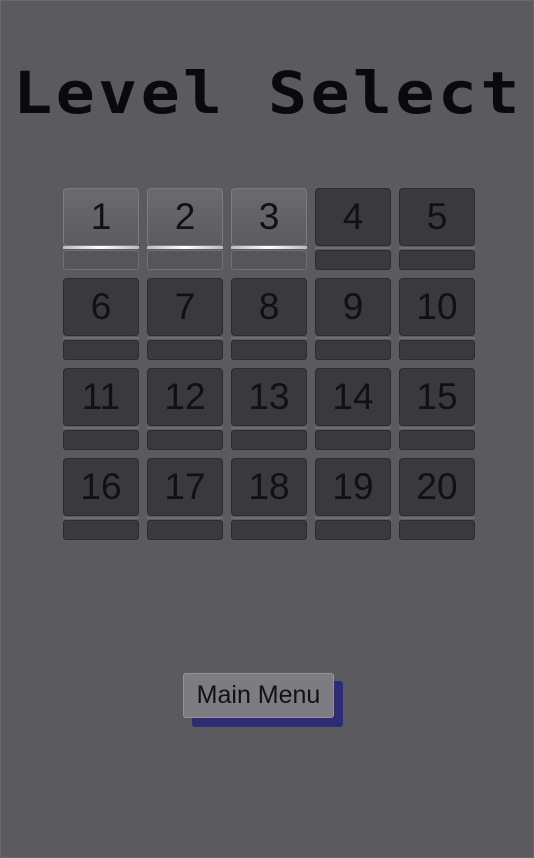 This screenshot has height=858, width=534. I want to click on level-number-label: 5, so click(437, 217).